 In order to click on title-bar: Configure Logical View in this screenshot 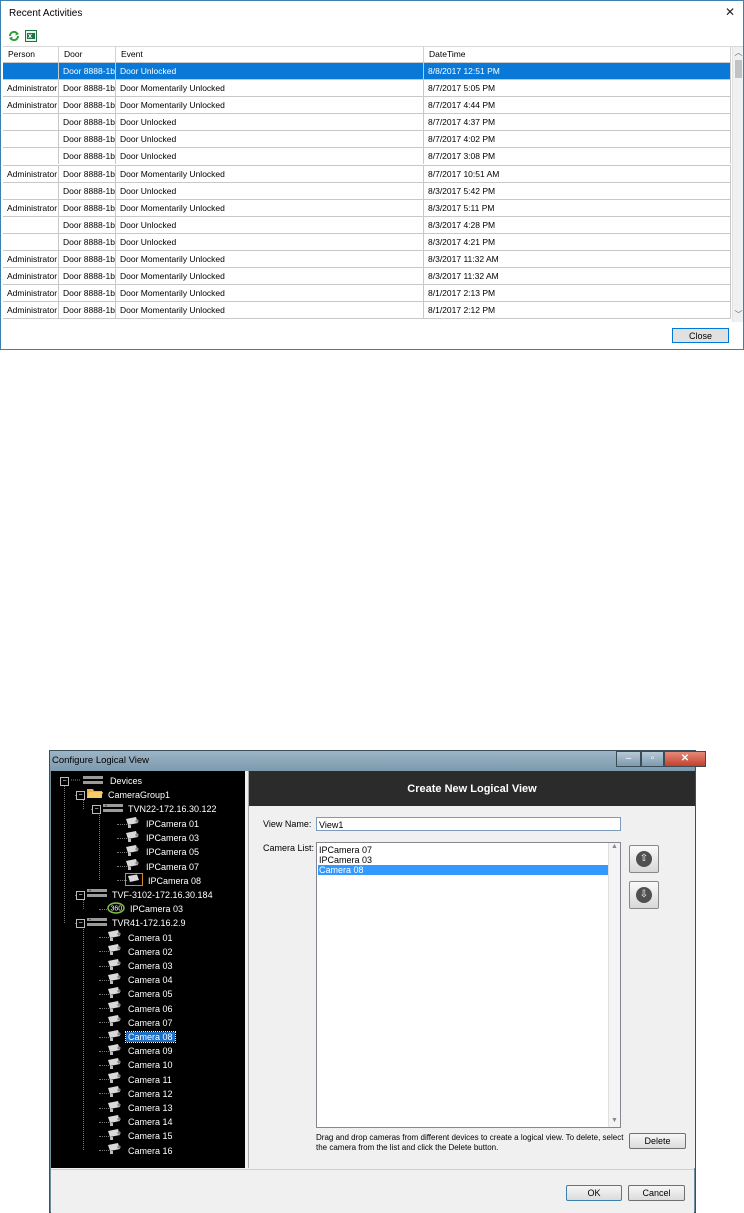, I will do `click(372, 761)`.